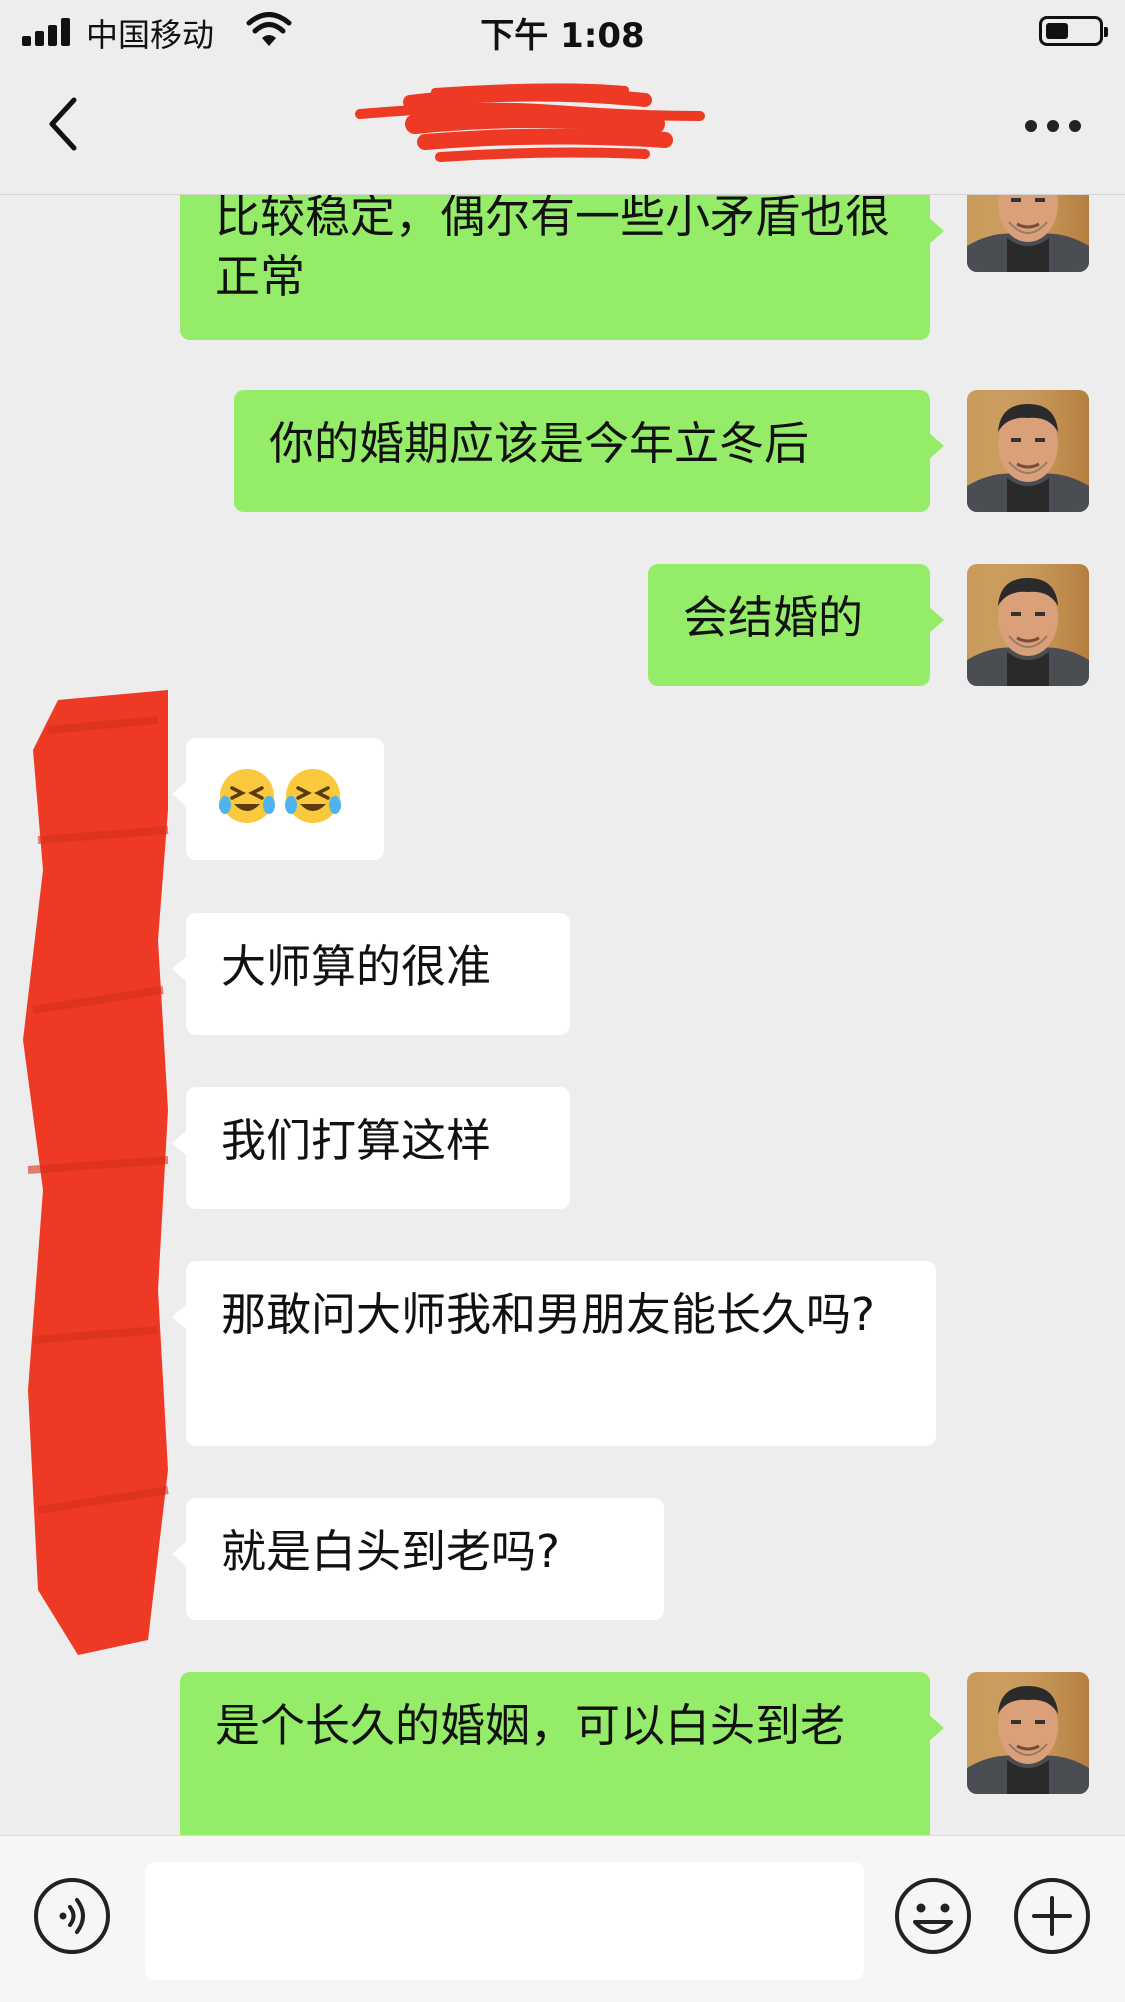  I want to click on input-bar, so click(562, 1918).